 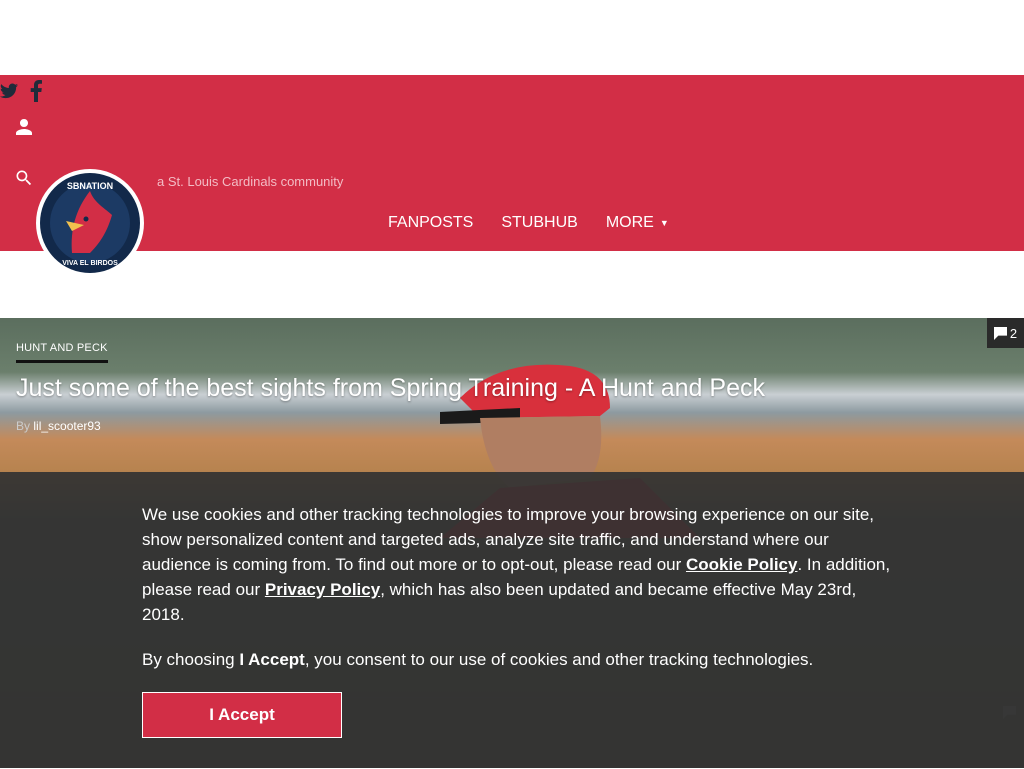 I want to click on accept-button: I Accept, so click(x=242, y=715).